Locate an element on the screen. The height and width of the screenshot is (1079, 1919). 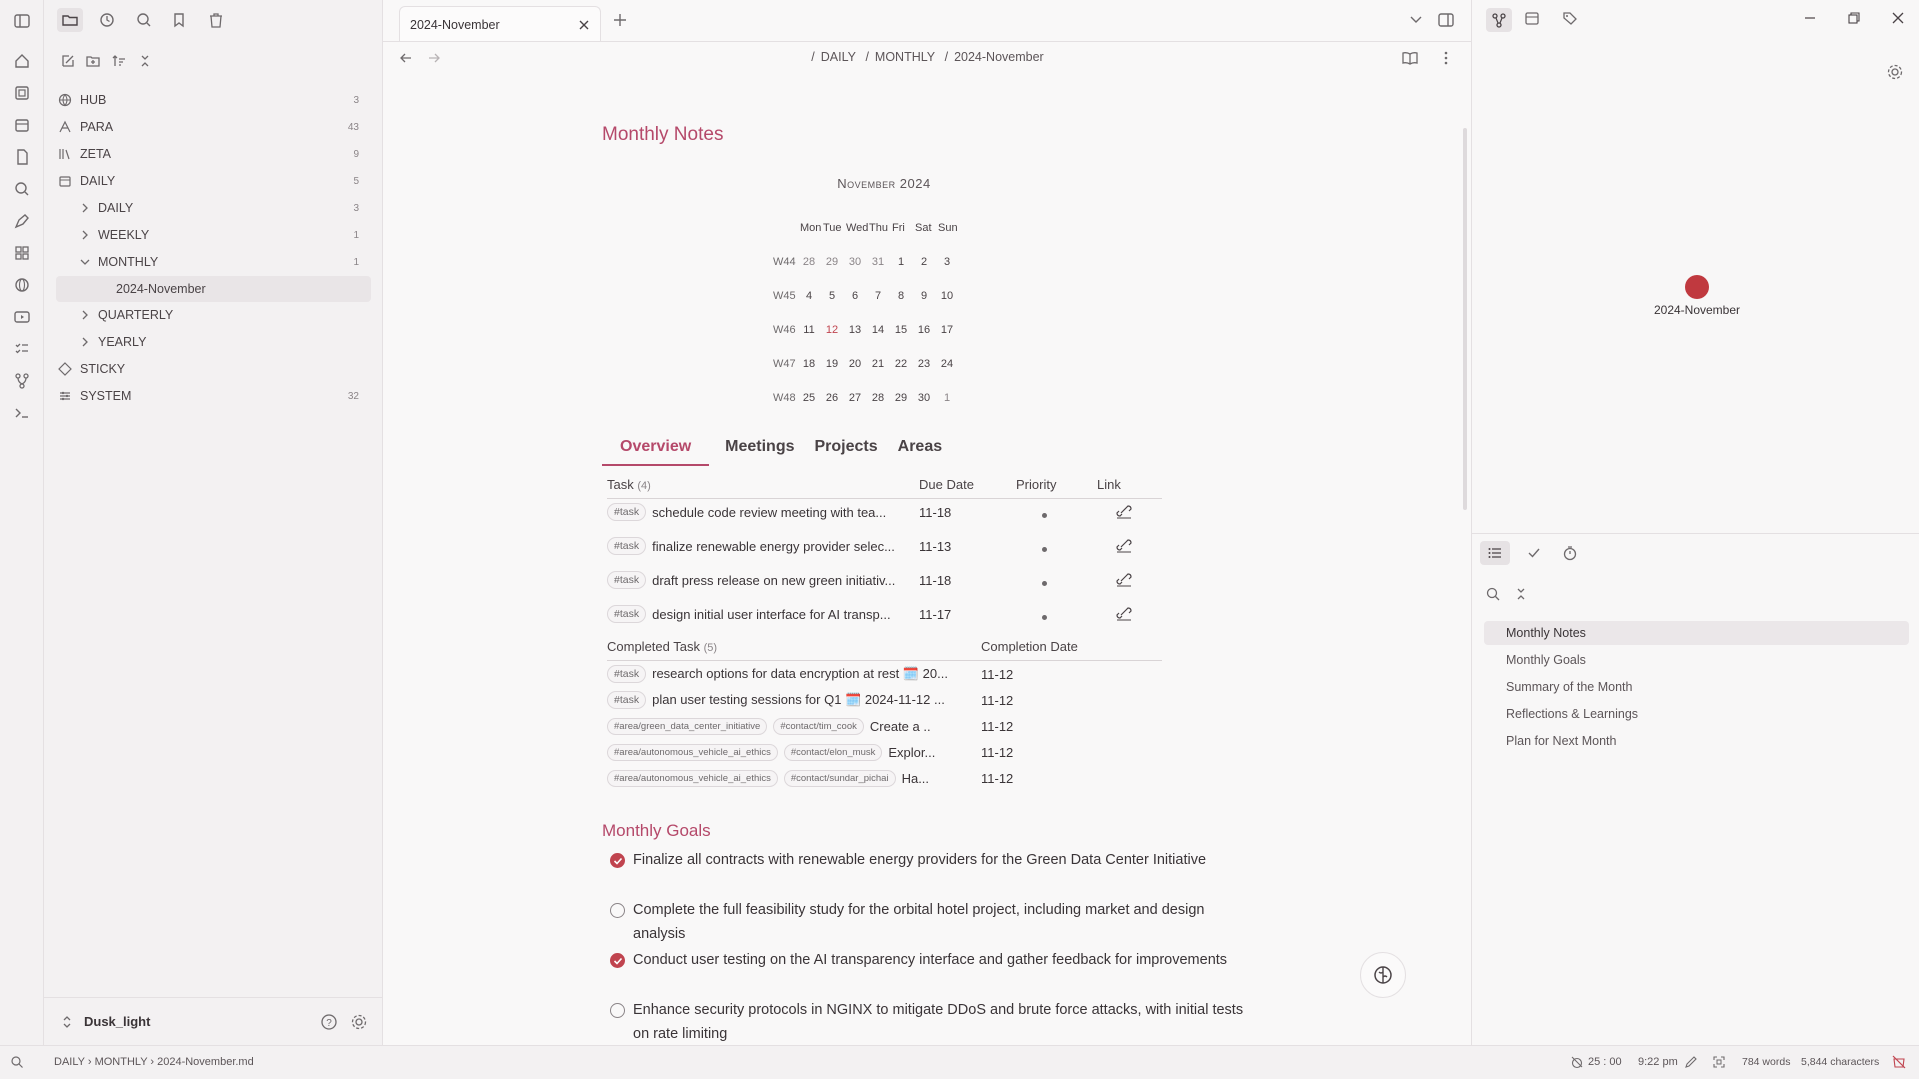
graph-view-icon is located at coordinates (1499, 20).